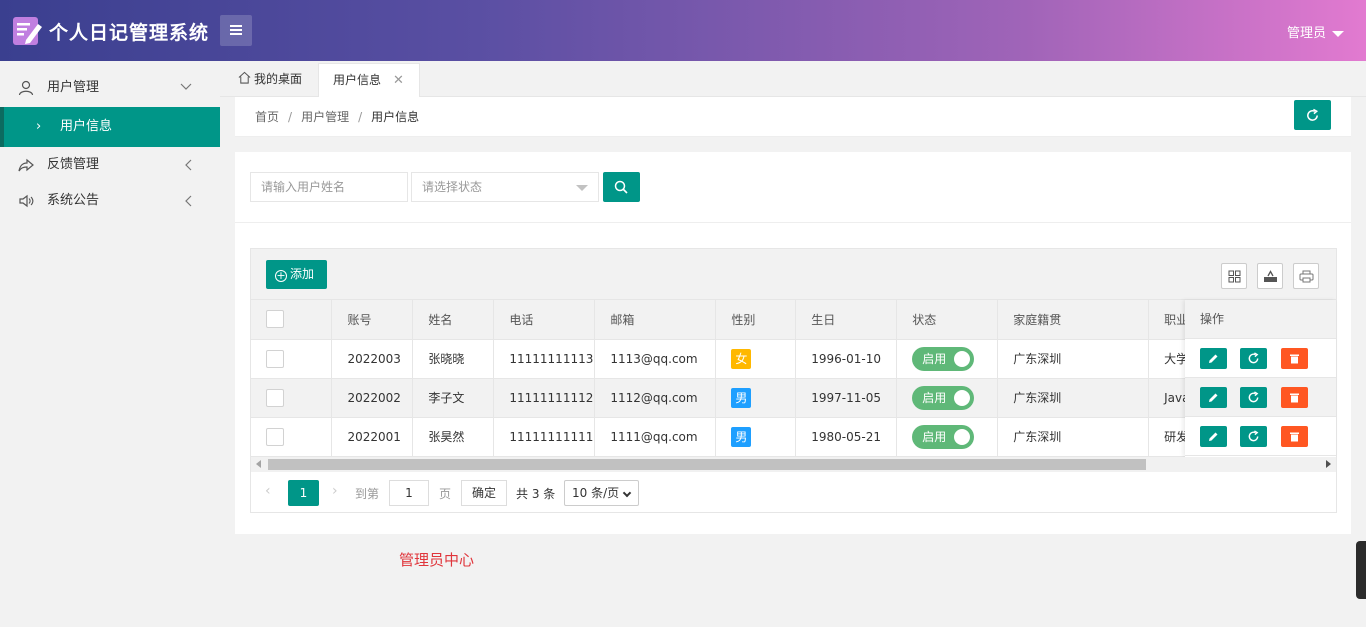 Image resolution: width=1366 pixels, height=627 pixels. Describe the element at coordinates (296, 274) in the screenshot. I see `add-user-button: + 添加` at that location.